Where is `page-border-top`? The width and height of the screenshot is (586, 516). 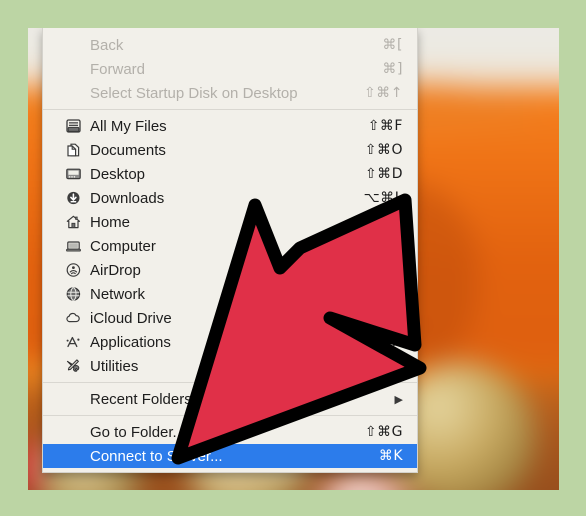
page-border-top is located at coordinates (293, 14).